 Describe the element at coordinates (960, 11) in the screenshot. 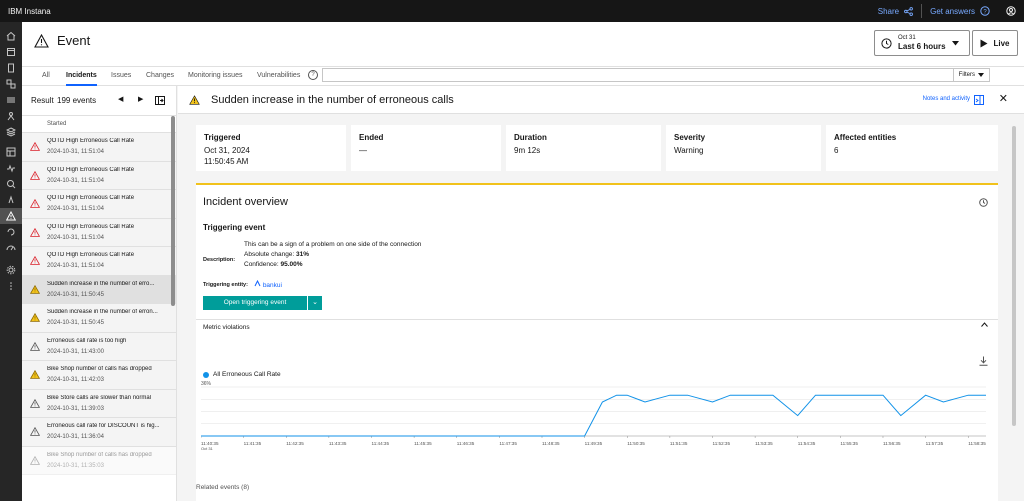

I see `get-answers-button: Get answers ?` at that location.